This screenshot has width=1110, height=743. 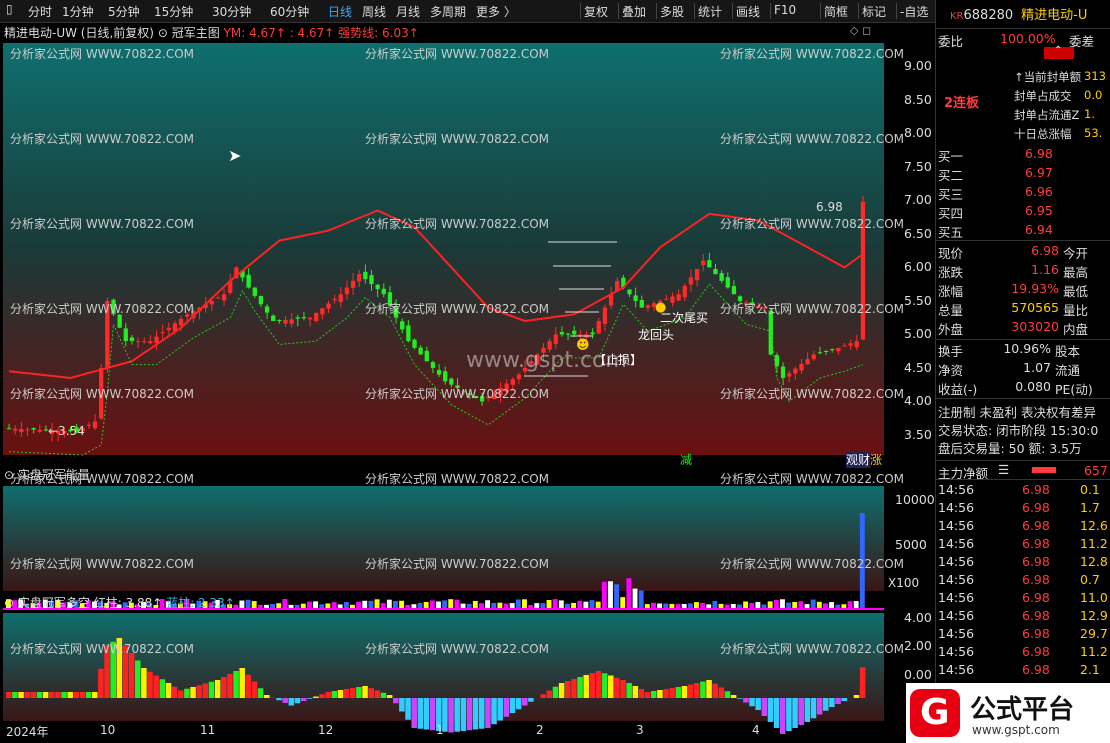 I want to click on quote-row: 涨幅 19.93% 最低, so click(x=1023, y=290).